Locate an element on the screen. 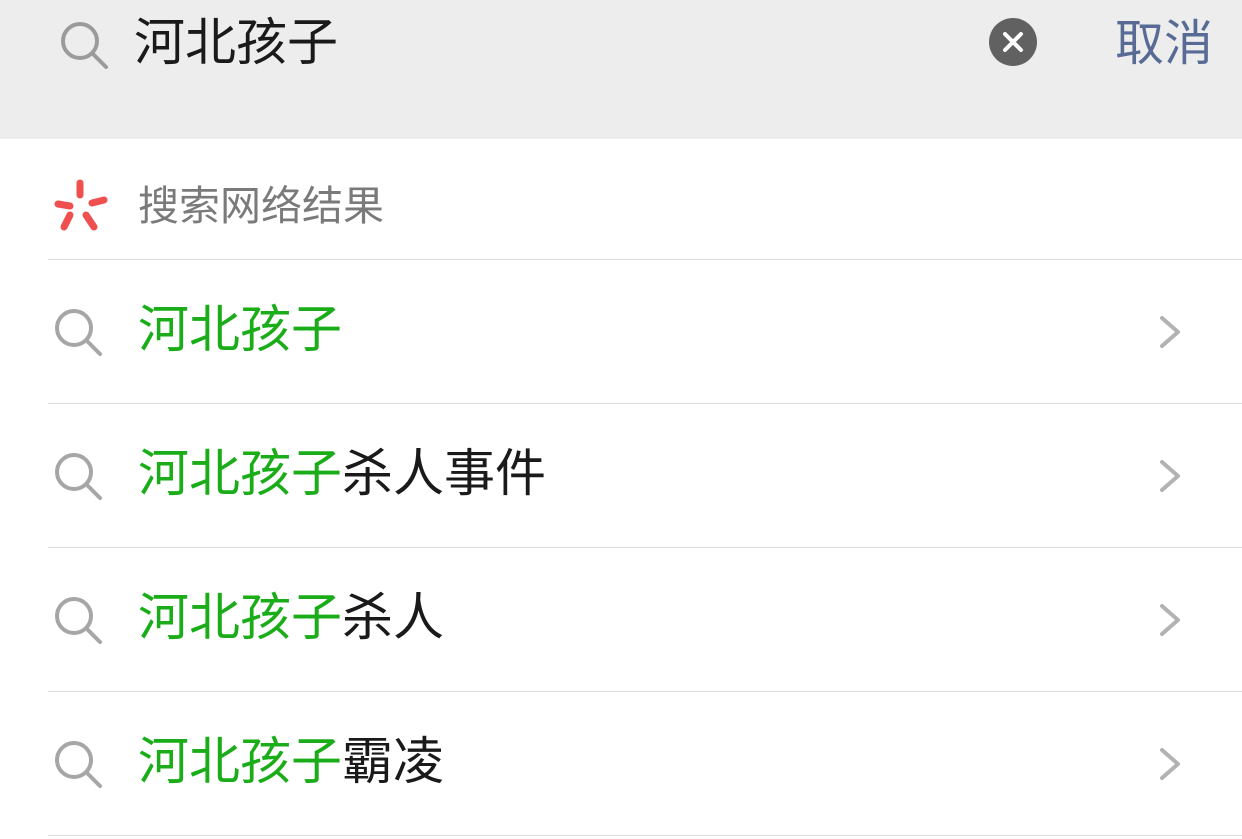 The height and width of the screenshot is (839, 1242). suggestion-text: 河北孩子杀人 is located at coordinates (291, 619).